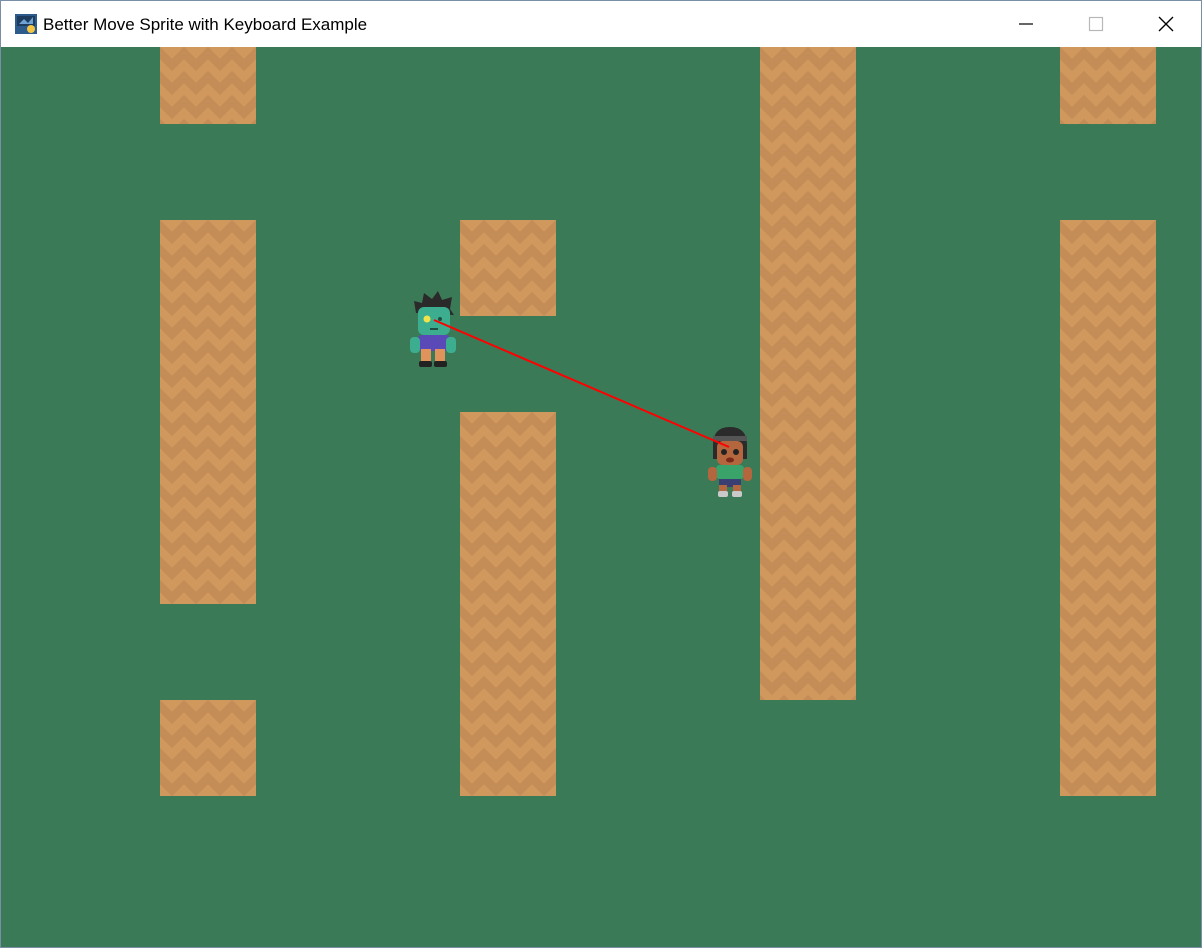  What do you see at coordinates (205, 24) in the screenshot?
I see `window-title: Better Move Sprite with Keyboard Example` at bounding box center [205, 24].